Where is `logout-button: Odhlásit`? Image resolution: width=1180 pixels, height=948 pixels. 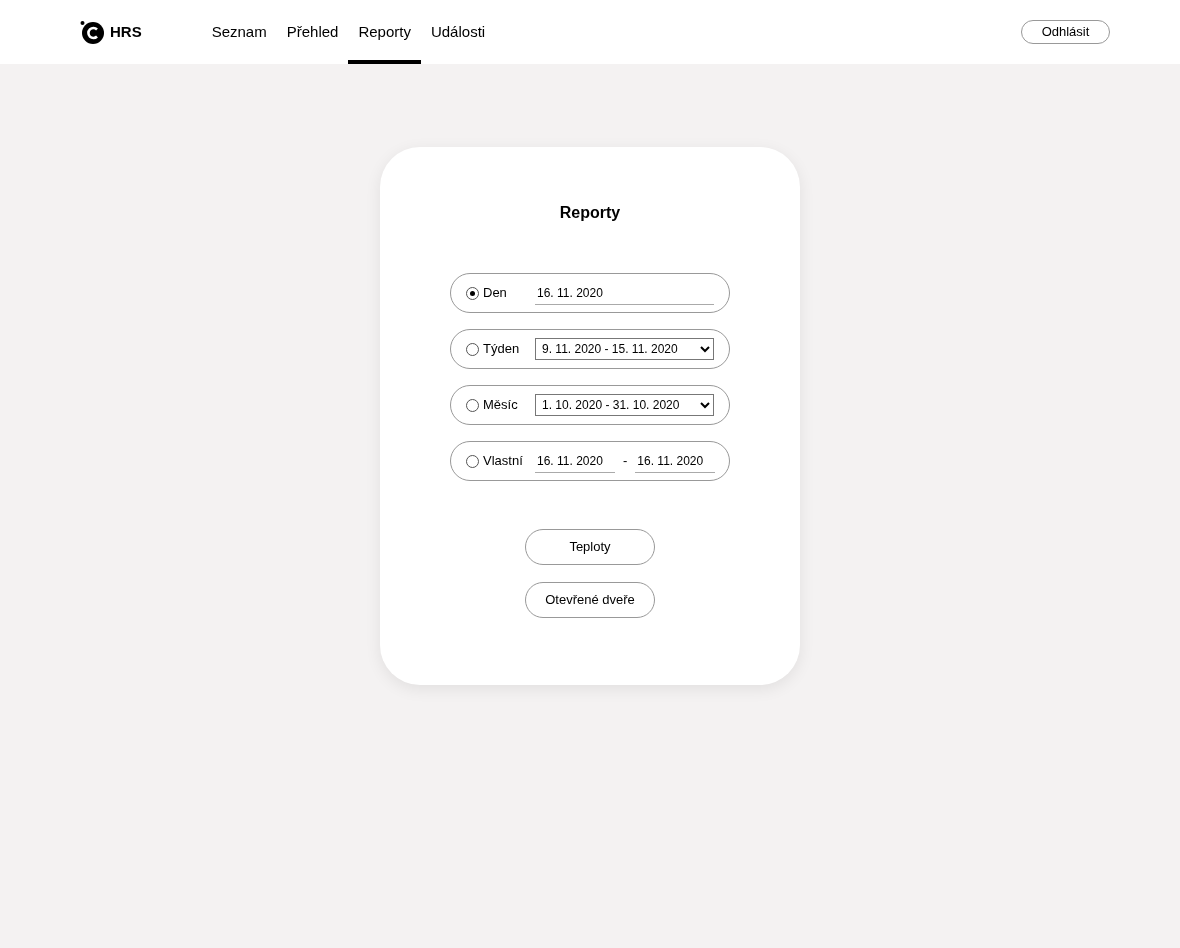 logout-button: Odhlásit is located at coordinates (1065, 32).